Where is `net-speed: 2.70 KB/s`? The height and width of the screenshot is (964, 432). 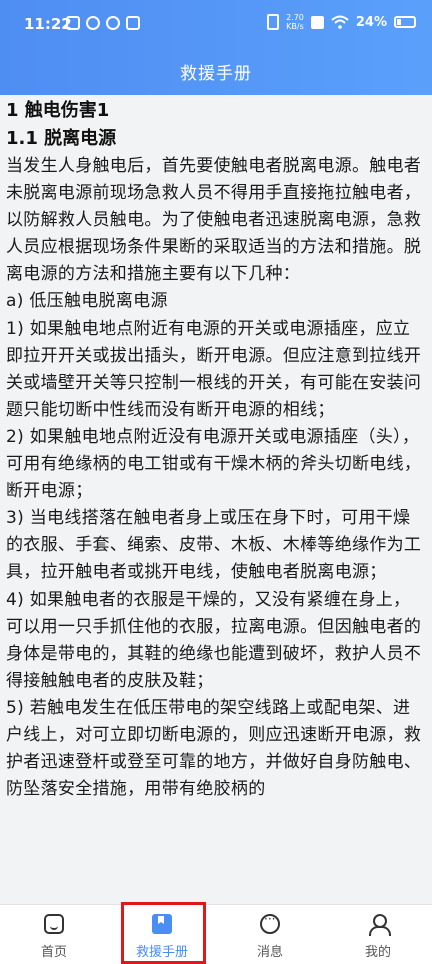
net-speed: 2.70 KB/s is located at coordinates (295, 22).